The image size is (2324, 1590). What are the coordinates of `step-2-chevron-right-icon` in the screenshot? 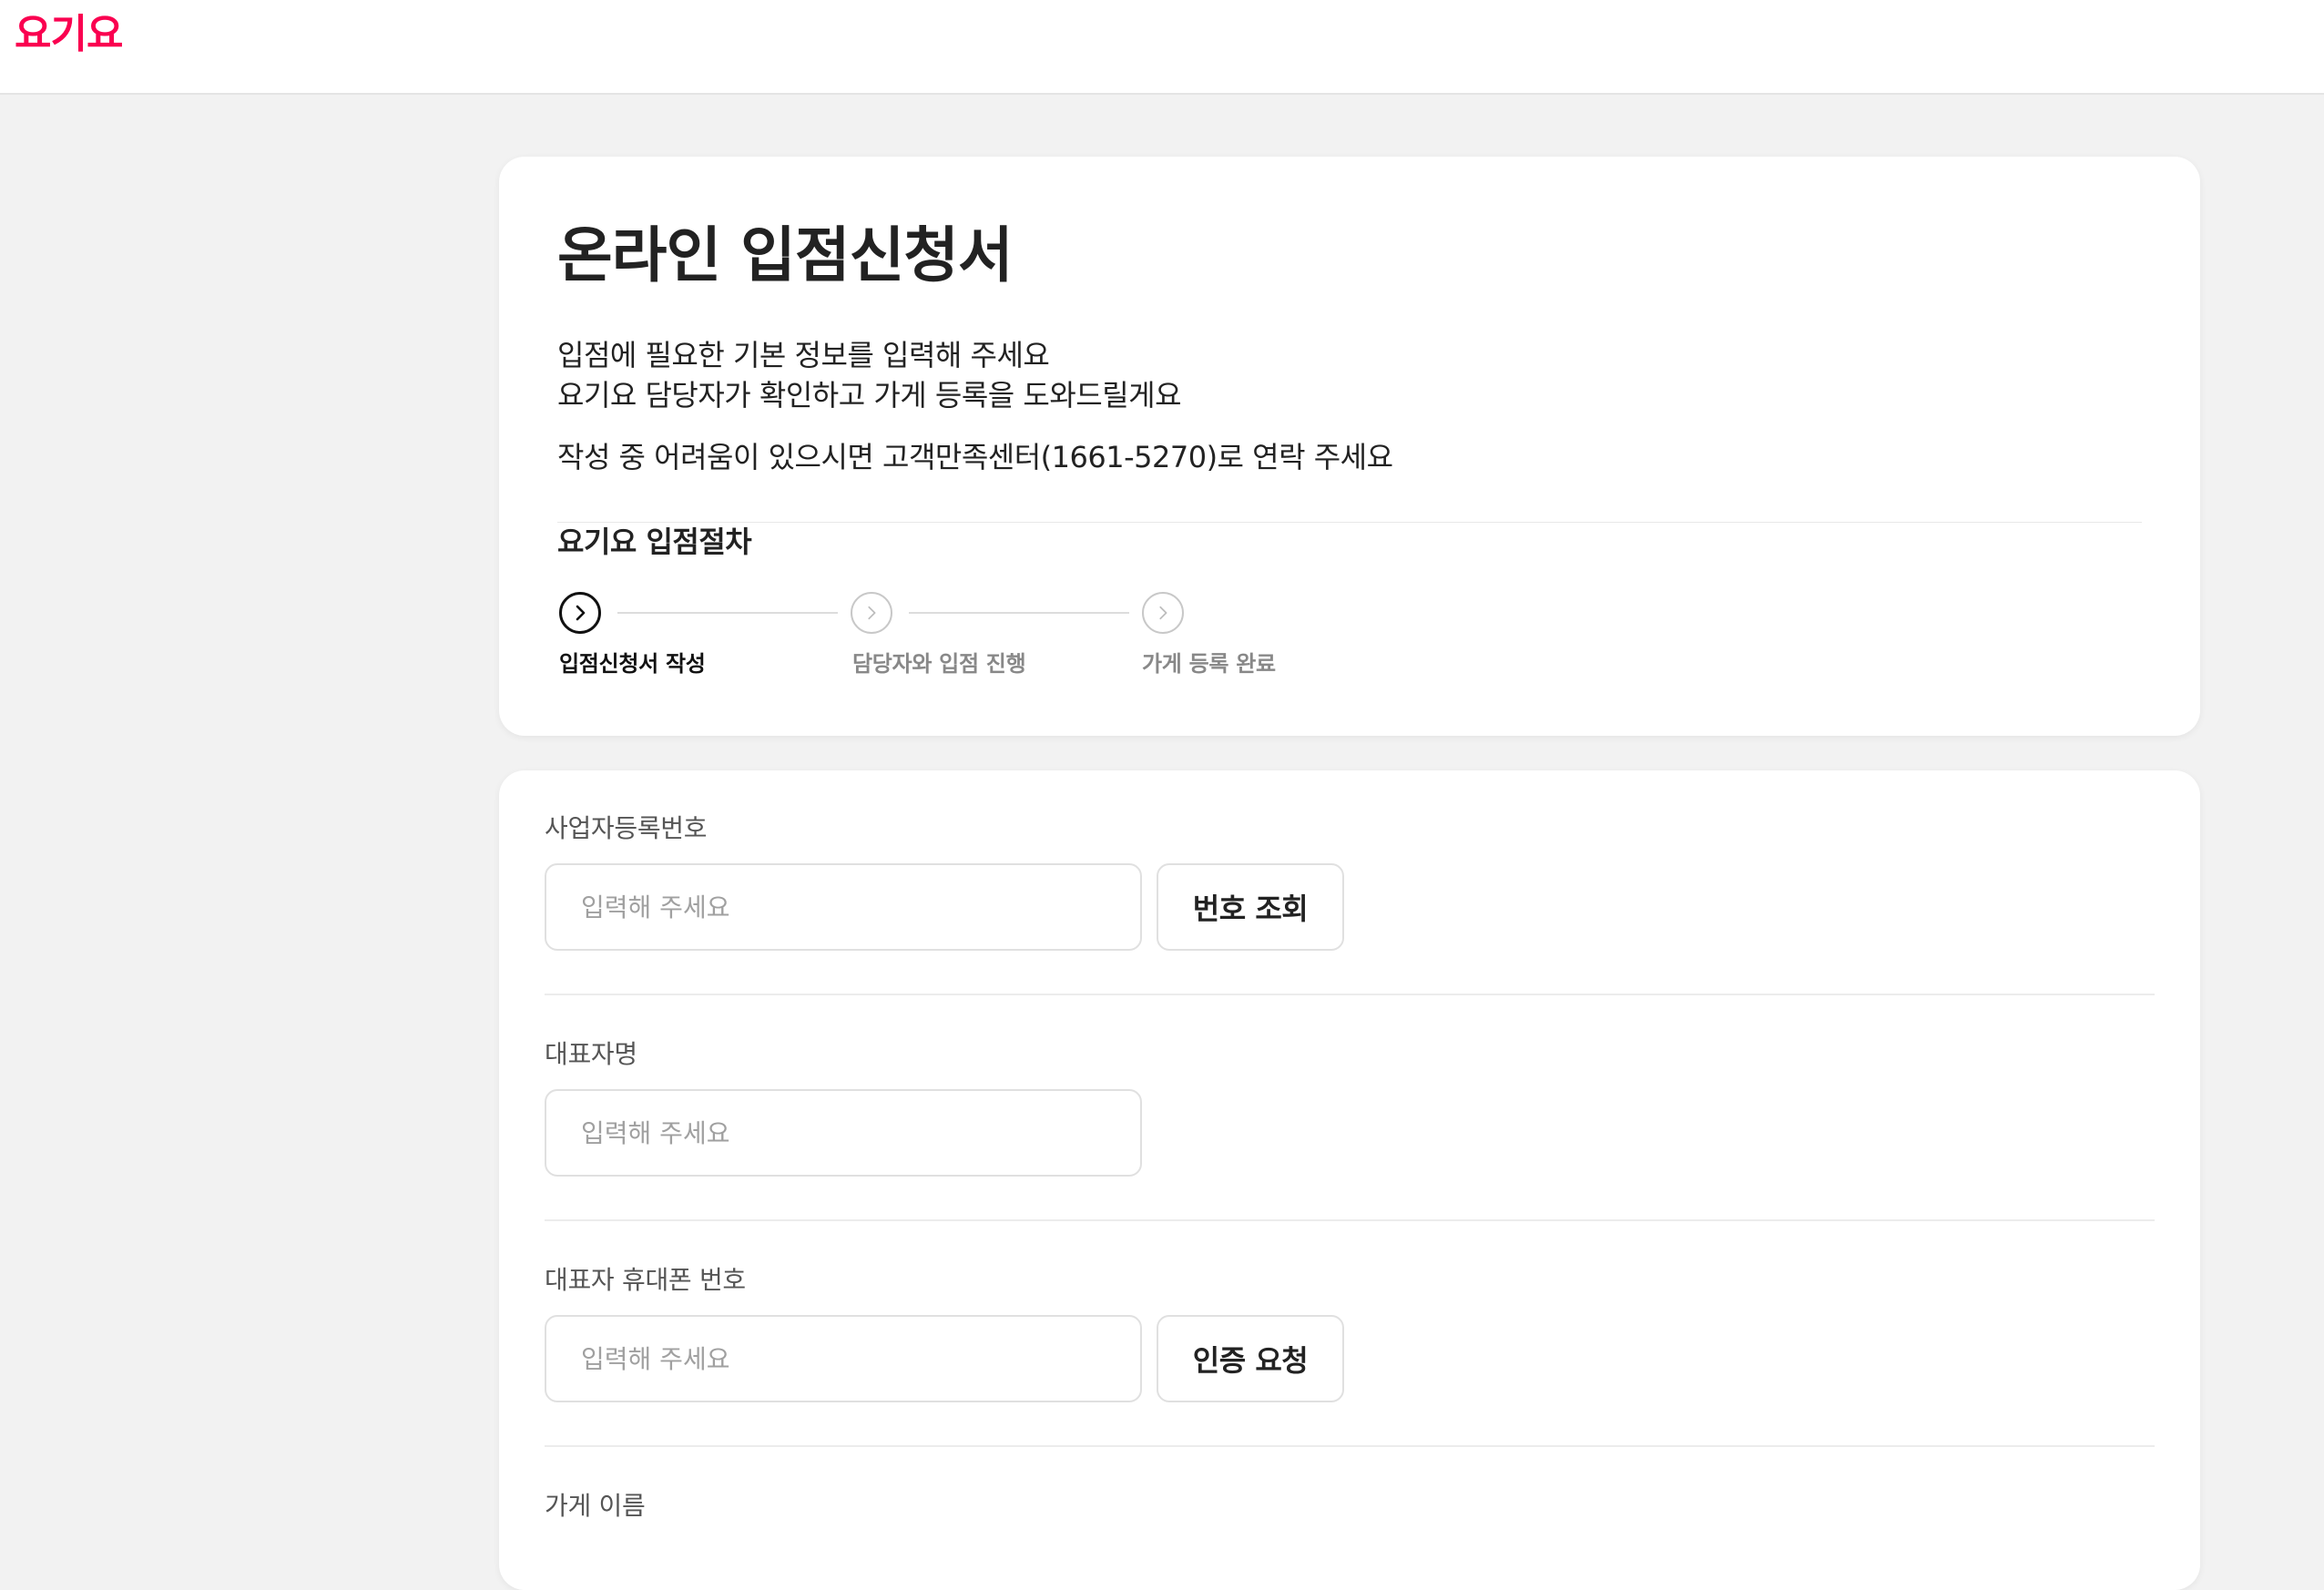 It's located at (871, 613).